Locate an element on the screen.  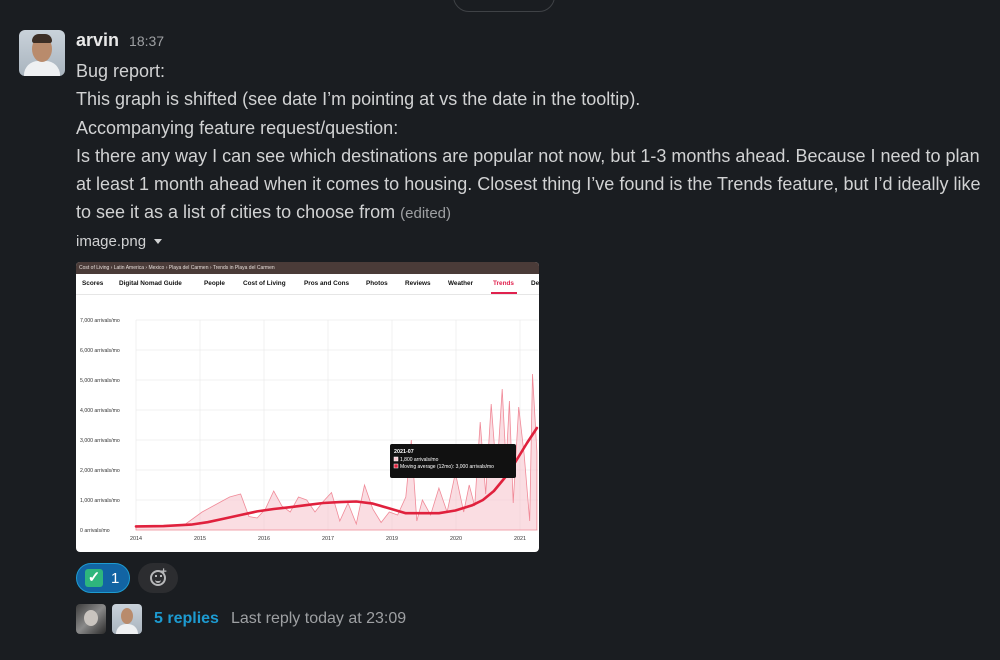
y-tick-label: 5,000 arrivals/mo is located at coordinates (100, 381).